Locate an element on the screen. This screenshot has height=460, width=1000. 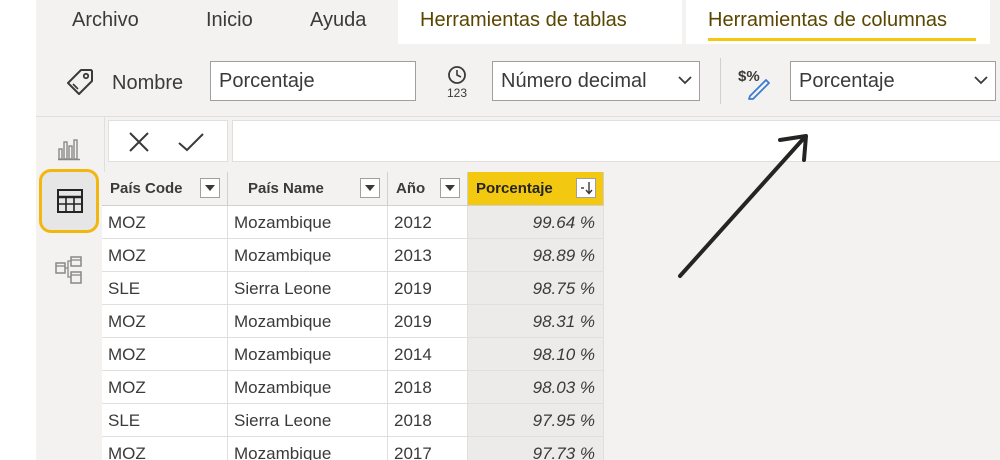
column-header-pais-code: País Code is located at coordinates (165, 189).